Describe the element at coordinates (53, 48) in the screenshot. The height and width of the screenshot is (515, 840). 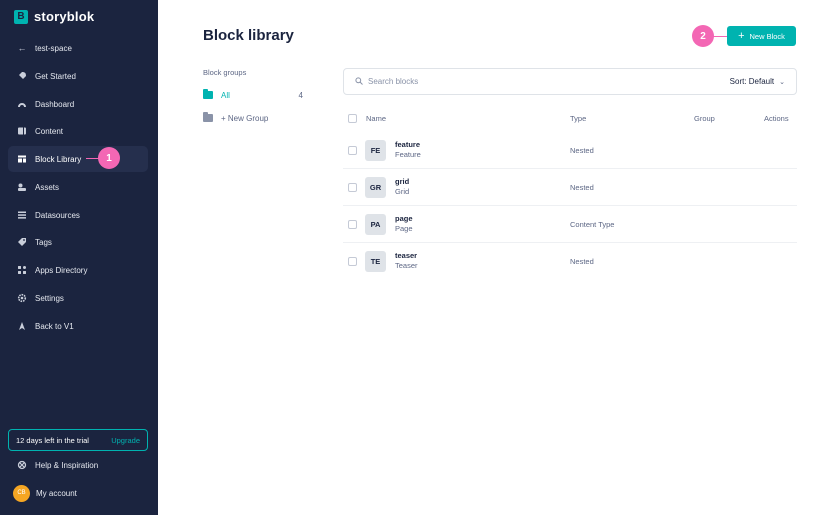
I see `space-name: test-space` at that location.